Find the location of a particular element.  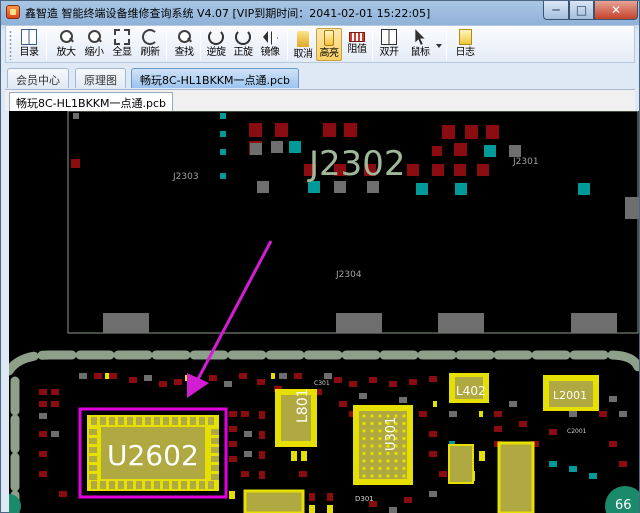

zoom-badge: 66 is located at coordinates (622, 499).